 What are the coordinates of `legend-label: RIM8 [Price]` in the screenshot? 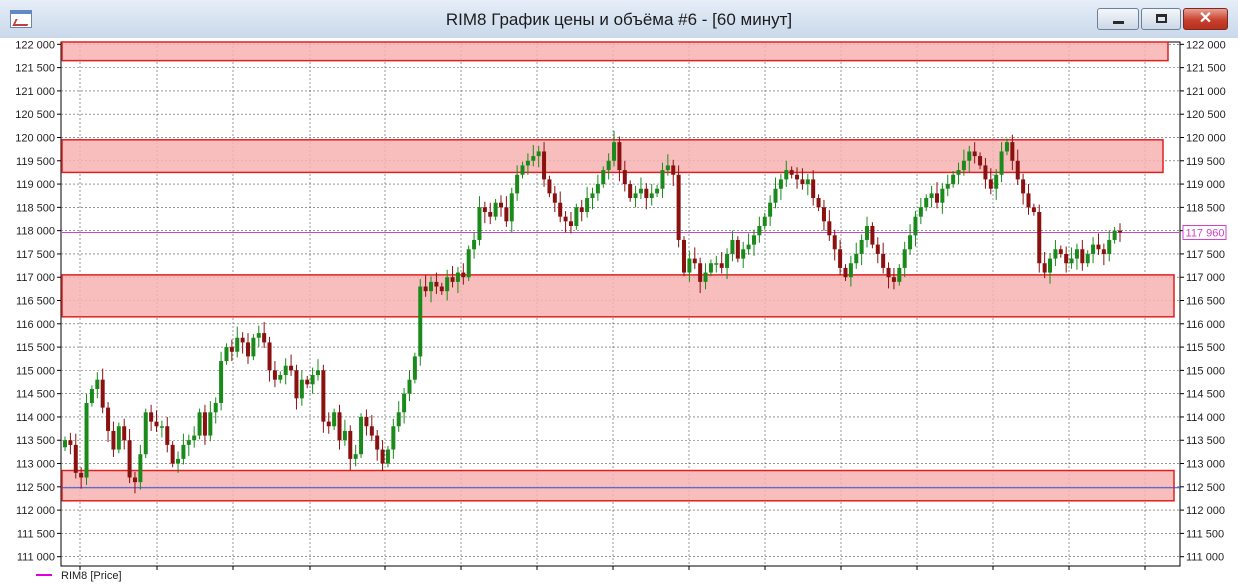 It's located at (91, 576).